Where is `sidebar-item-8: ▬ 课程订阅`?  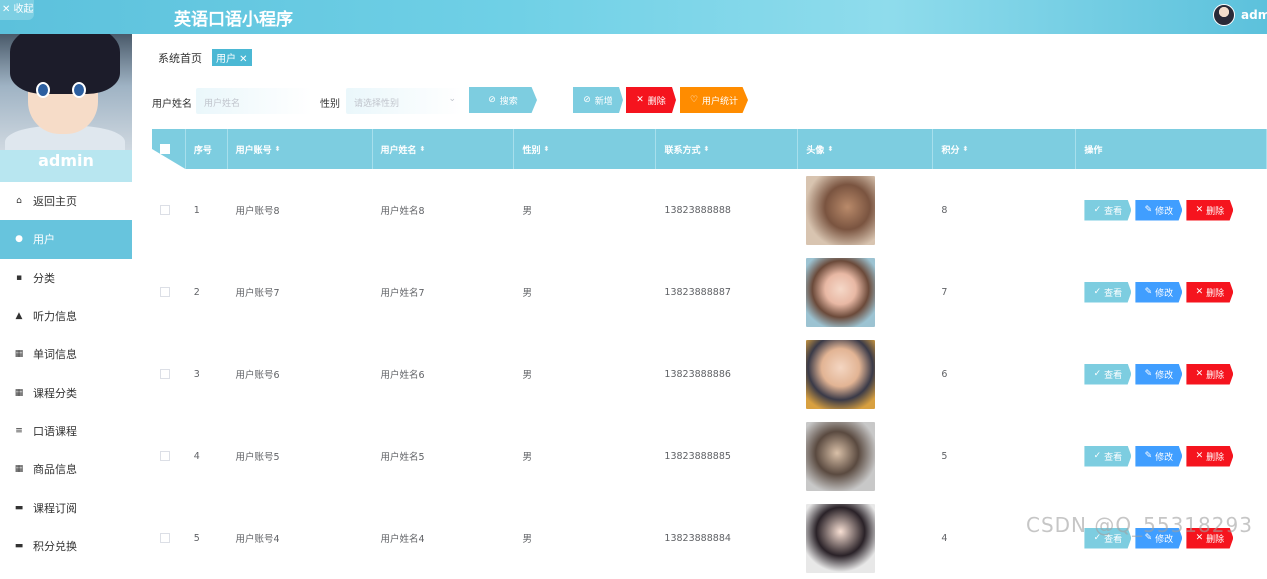
sidebar-item-8: ▬ 课程订阅 is located at coordinates (66, 507).